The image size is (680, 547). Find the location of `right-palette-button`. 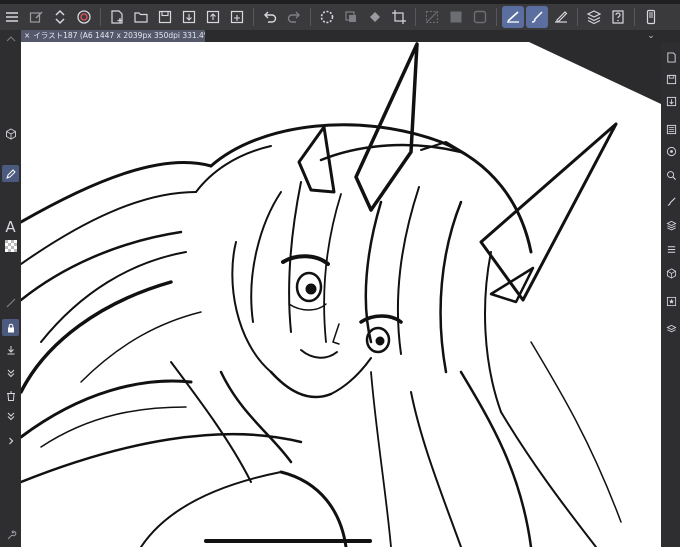

right-palette-button is located at coordinates (671, 129).